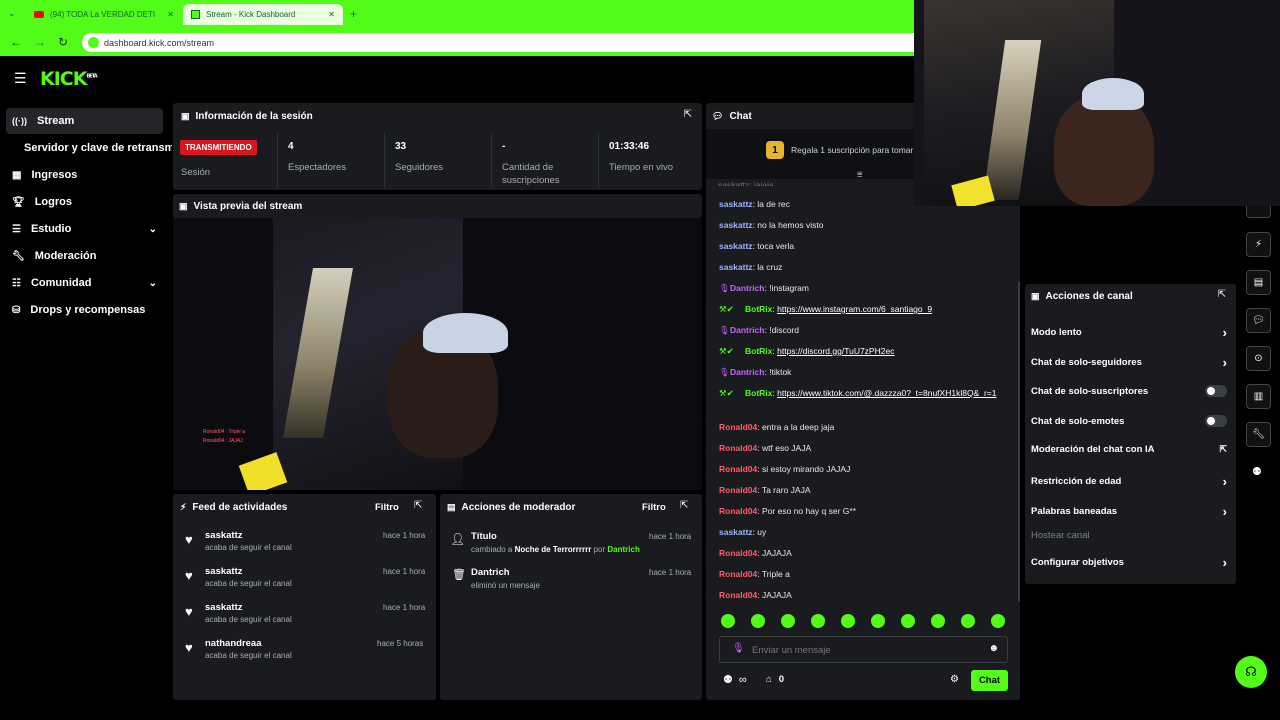 This screenshot has width=1280, height=720. What do you see at coordinates (498, 42) in the screenshot?
I see `url-field: dashboard.kick.com/stream` at bounding box center [498, 42].